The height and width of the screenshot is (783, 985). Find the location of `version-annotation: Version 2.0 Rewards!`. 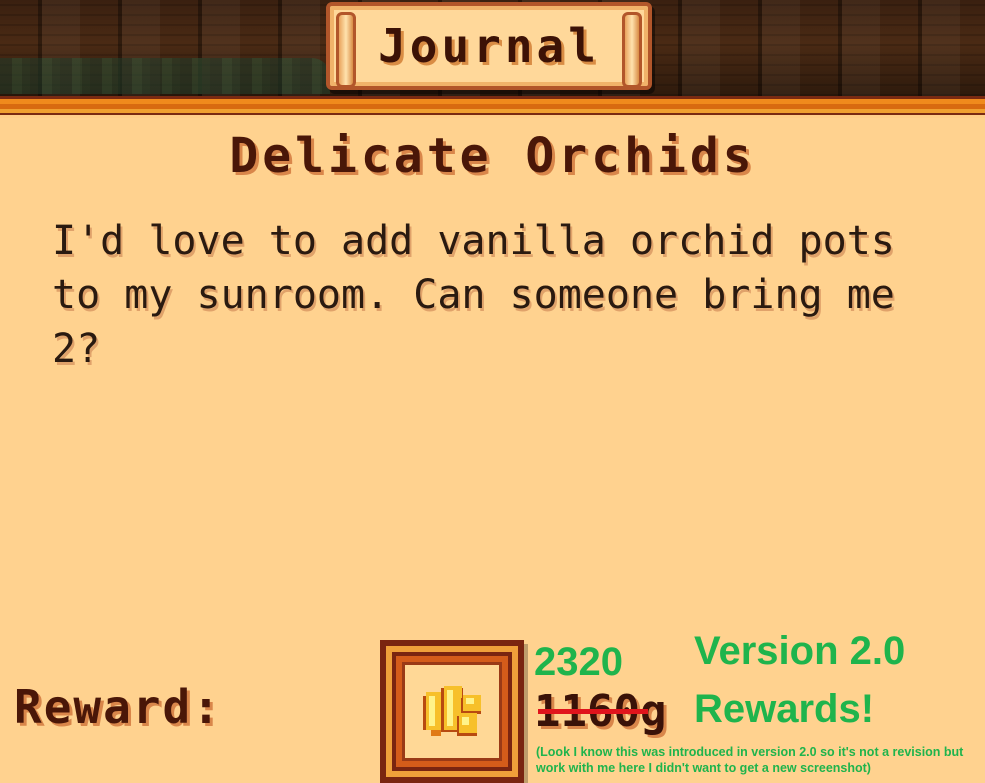

version-annotation: Version 2.0 Rewards! is located at coordinates (800, 680).